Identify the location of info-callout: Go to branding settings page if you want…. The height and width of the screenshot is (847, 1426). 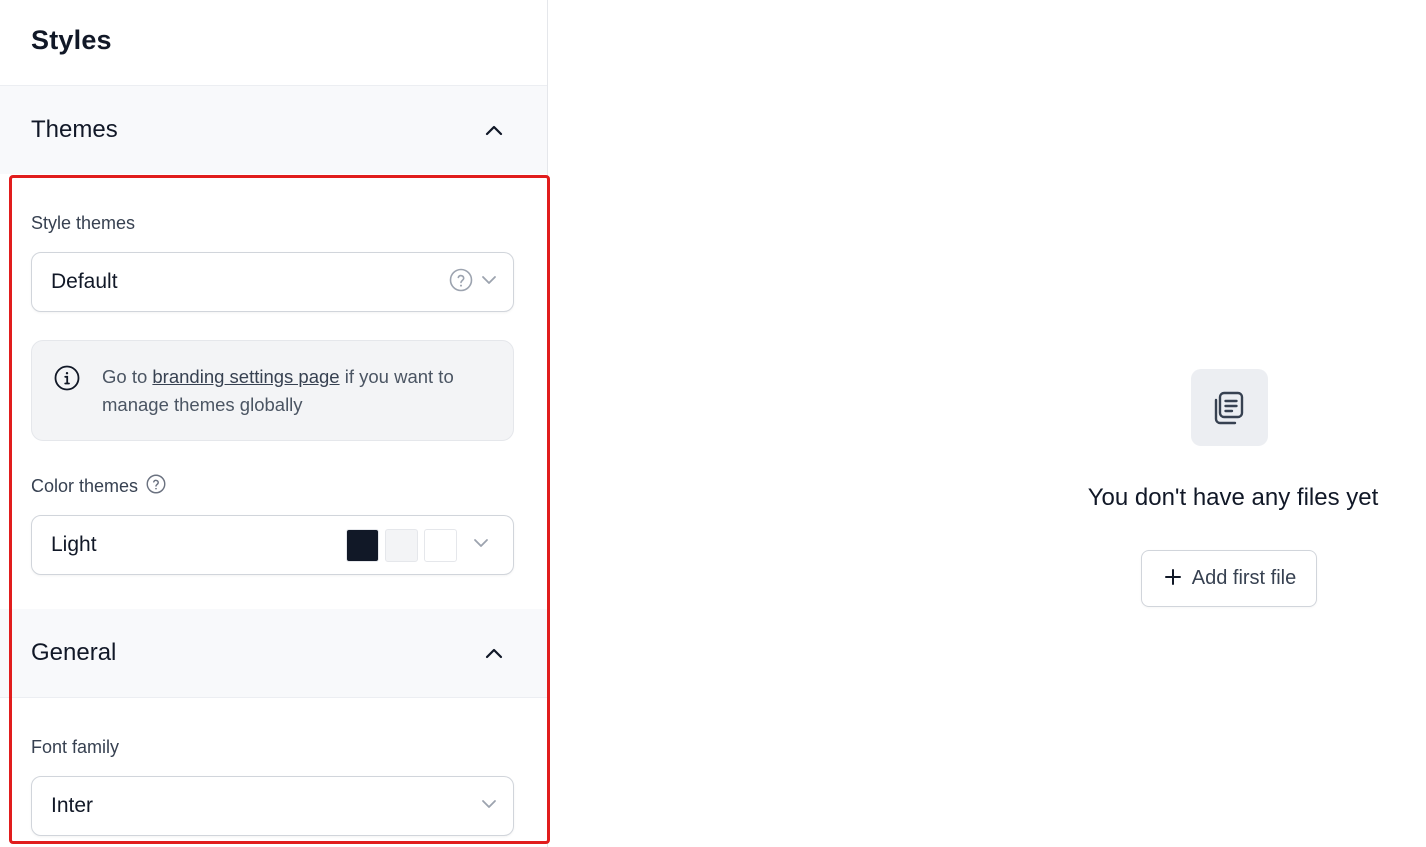
(272, 390).